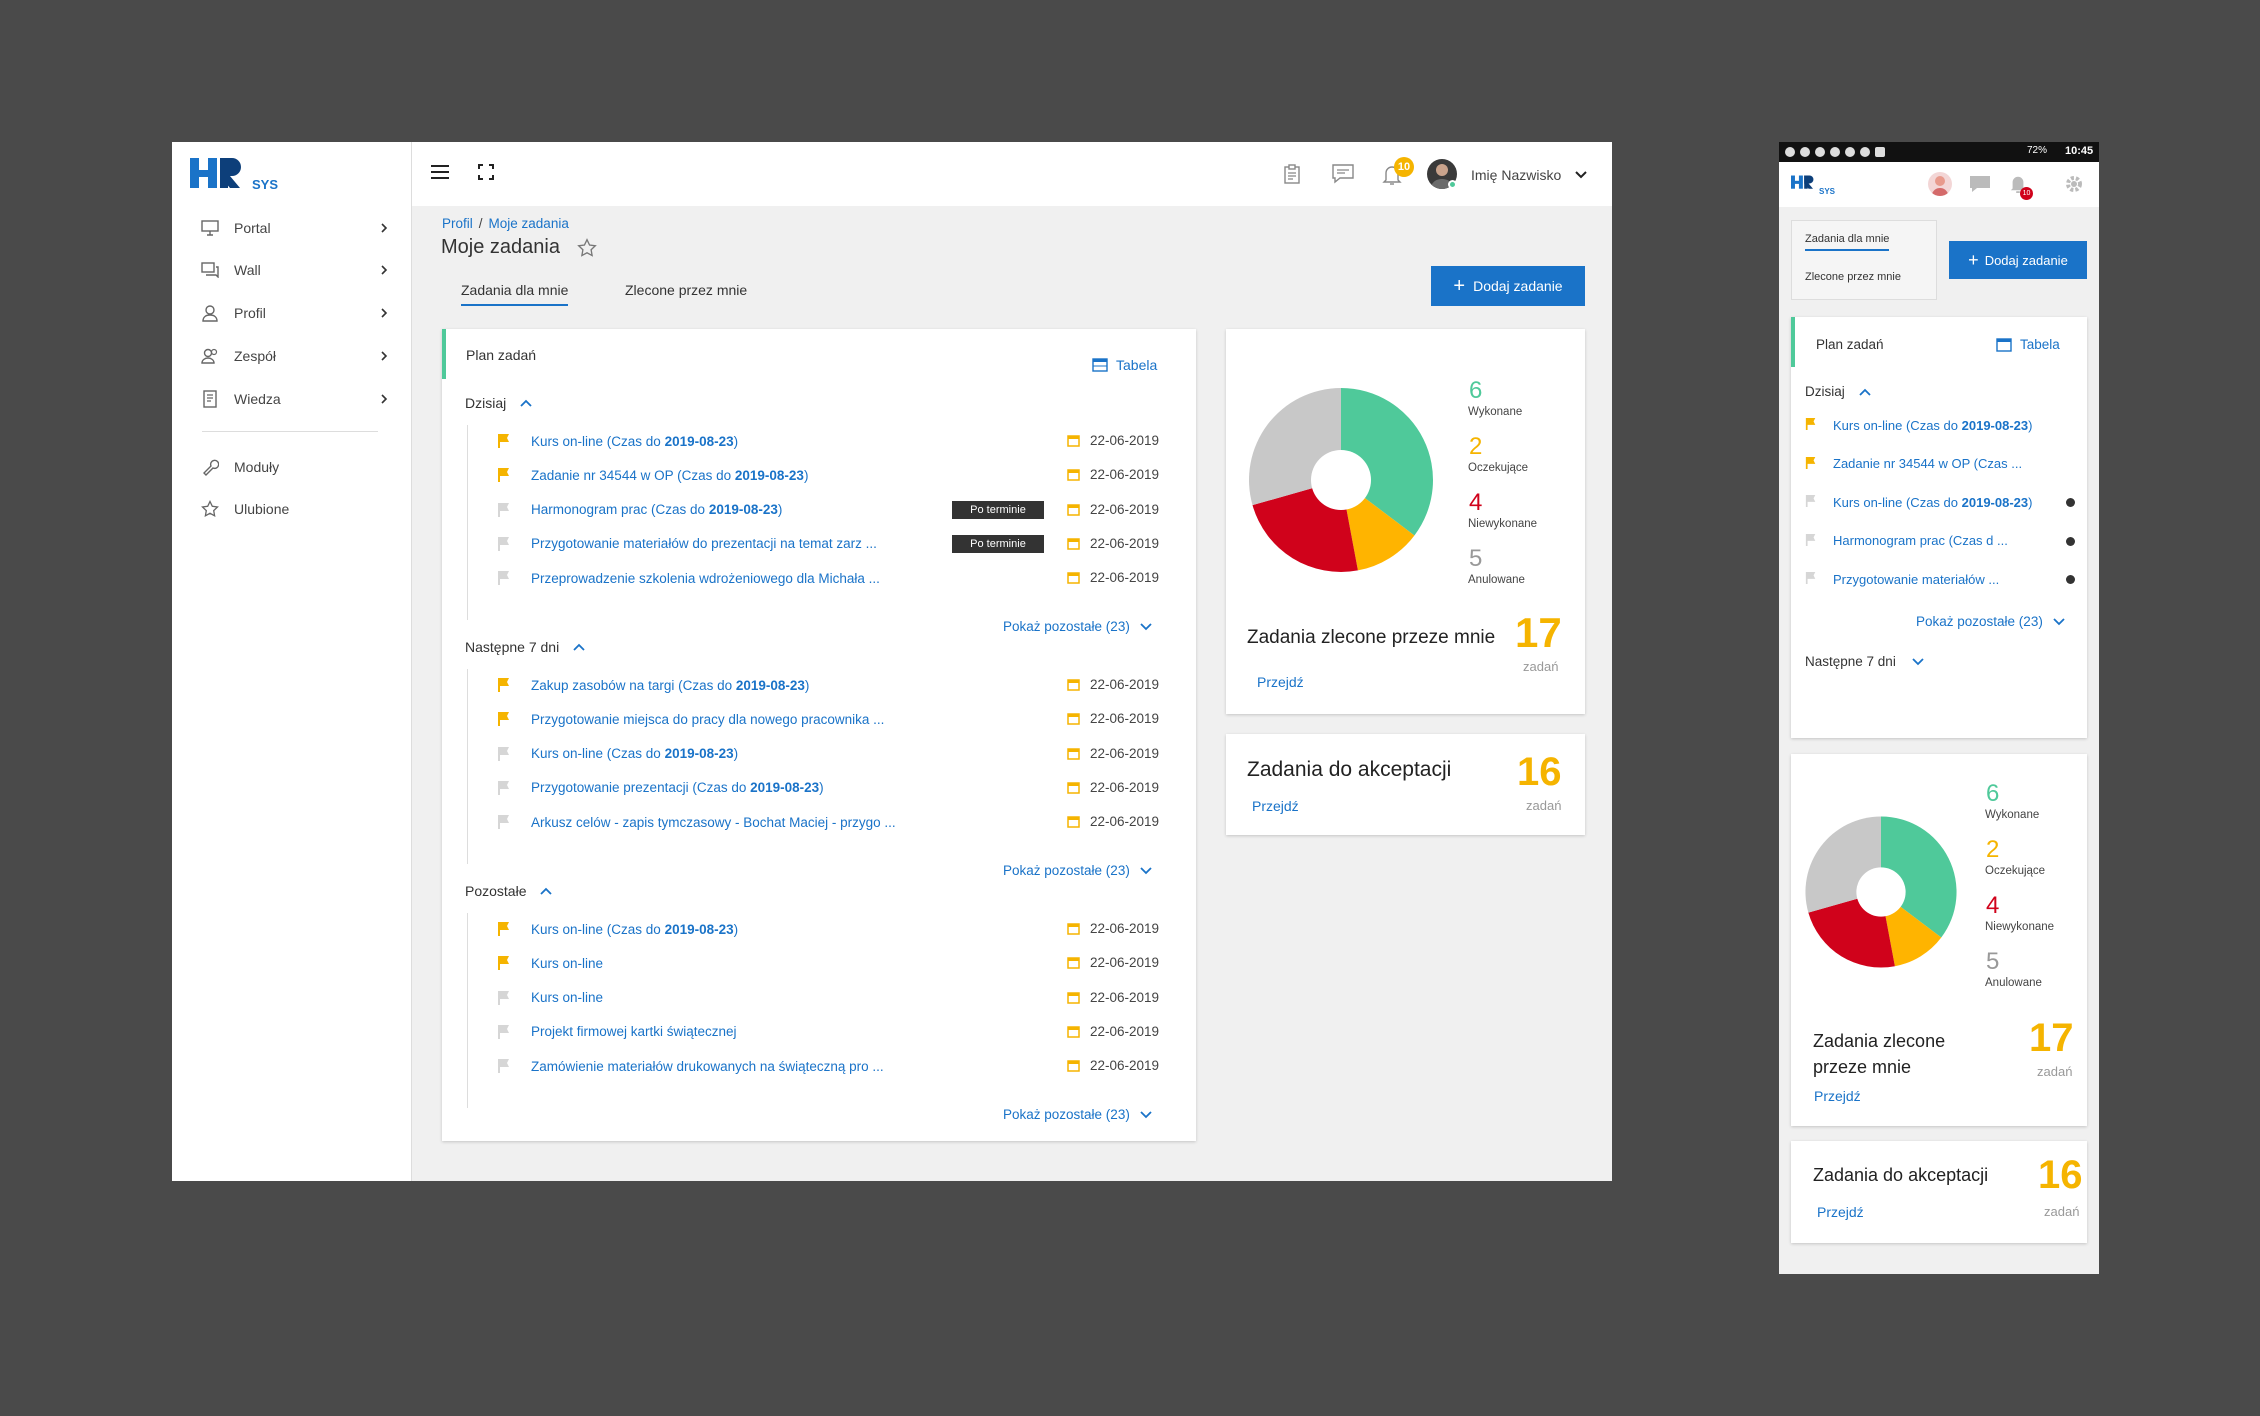  Describe the element at coordinates (529, 223) in the screenshot. I see `breadcrumb-moje-zadania: Moje zadania` at that location.